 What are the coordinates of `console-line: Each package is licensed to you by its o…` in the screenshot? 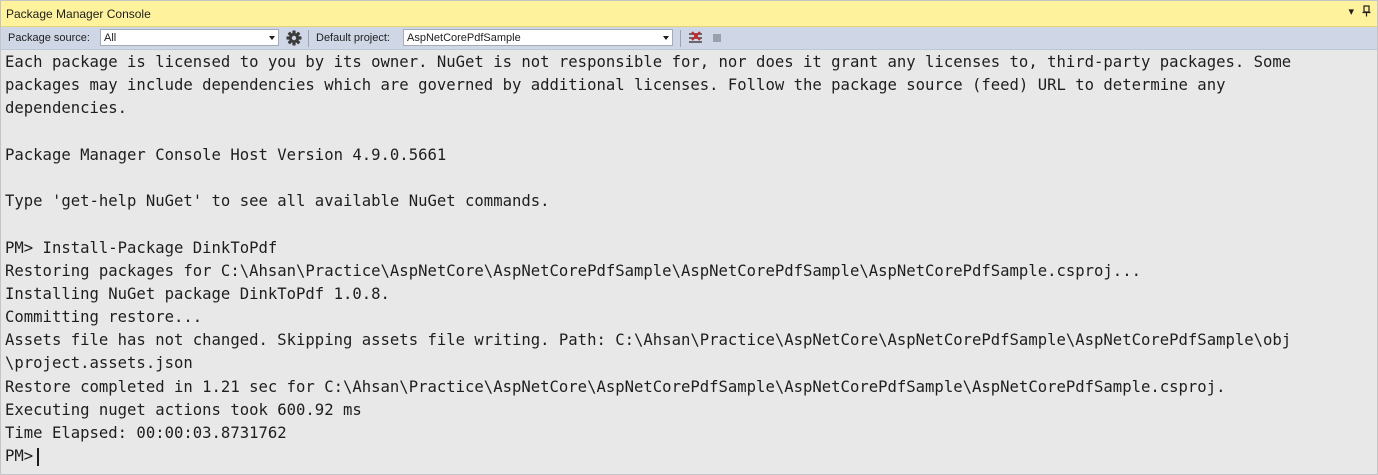 It's located at (648, 62).